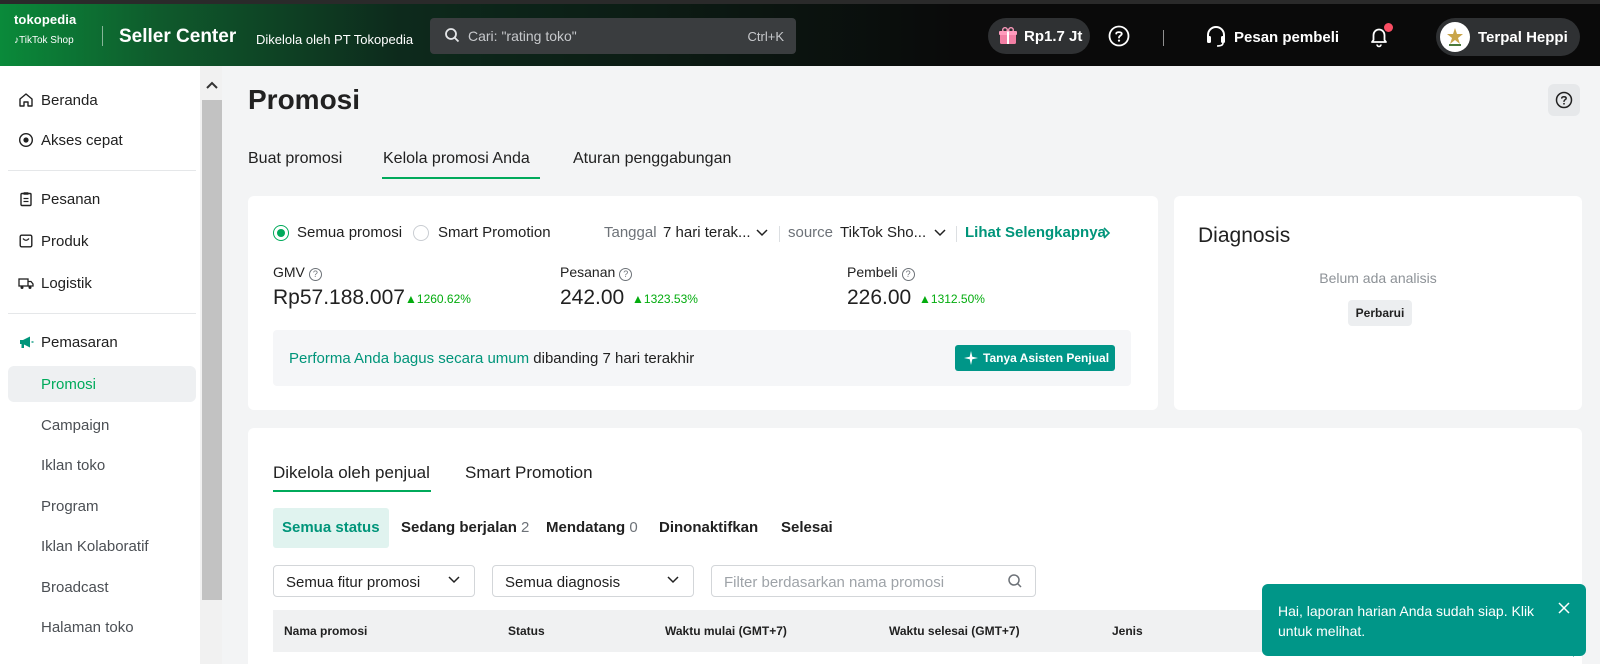 Image resolution: width=1600 pixels, height=664 pixels. I want to click on tab-buat-promosi: Buat promosi, so click(295, 159).